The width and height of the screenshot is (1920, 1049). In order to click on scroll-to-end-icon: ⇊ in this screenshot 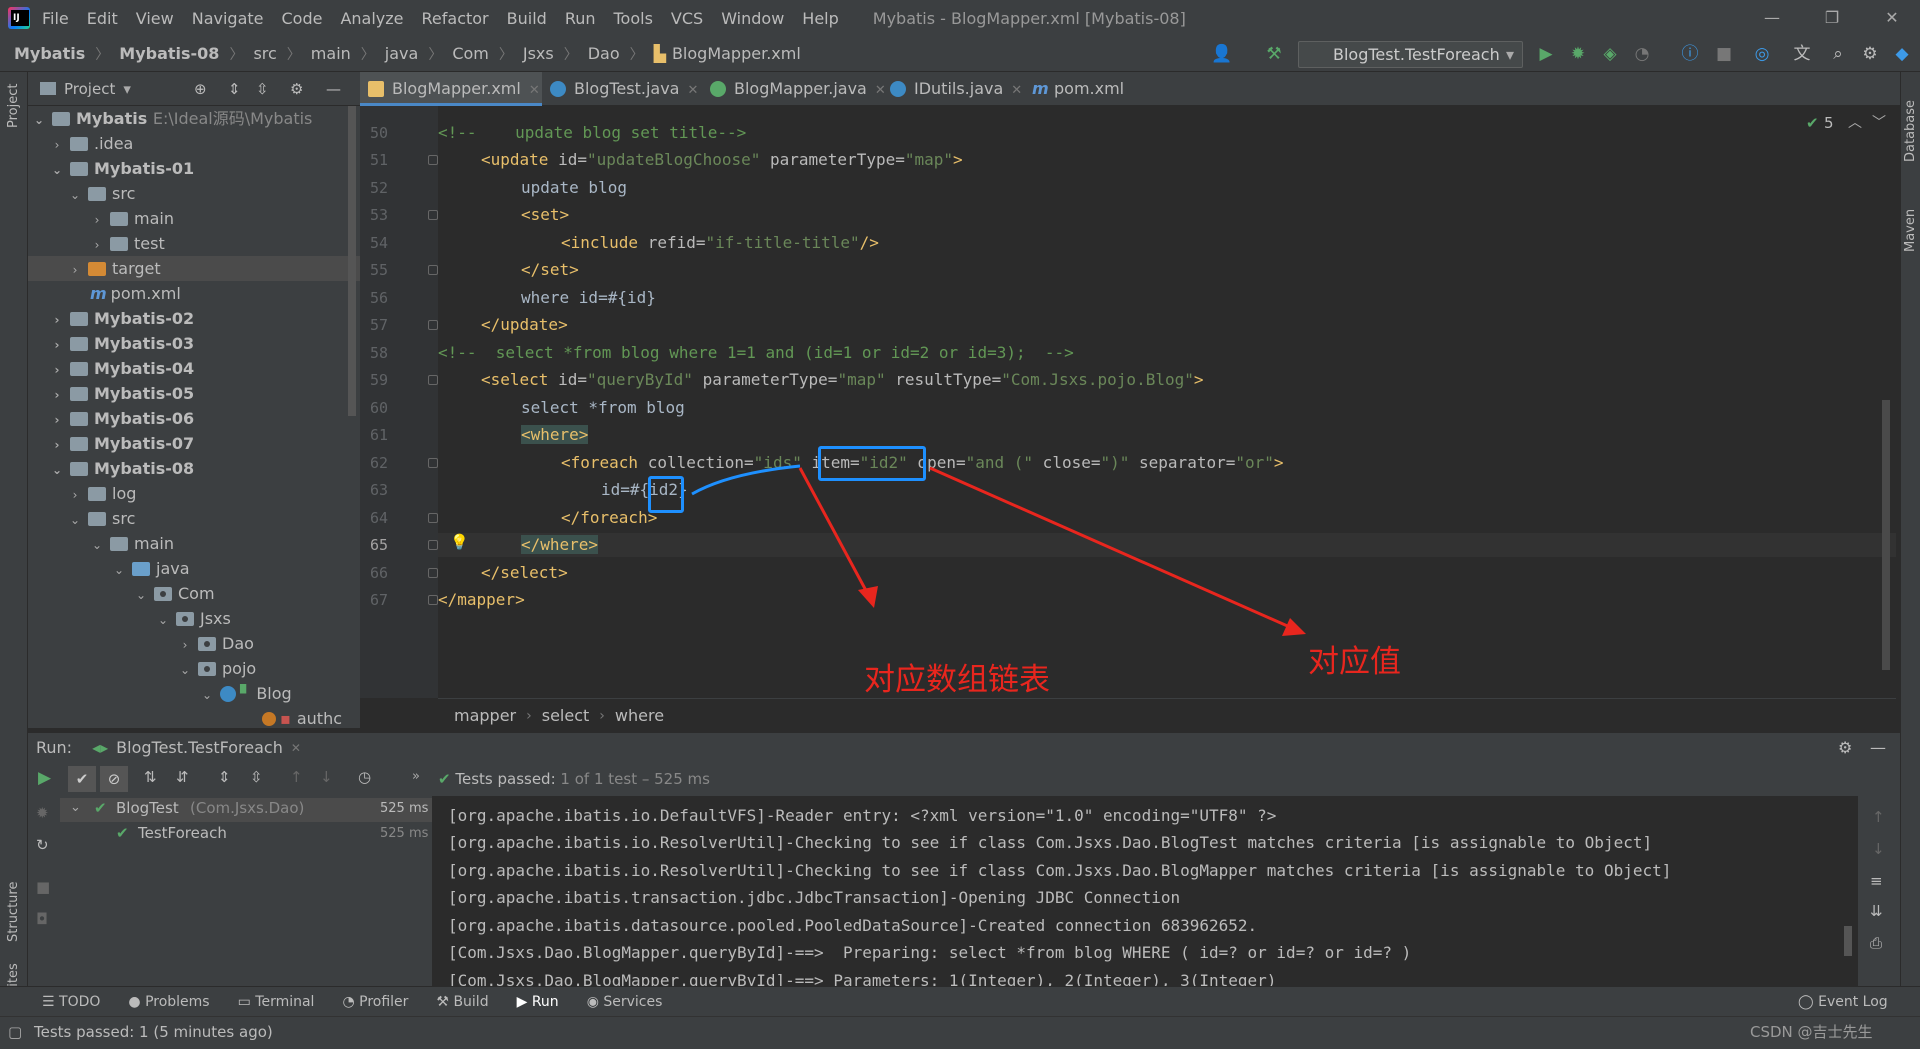, I will do `click(1876, 911)`.